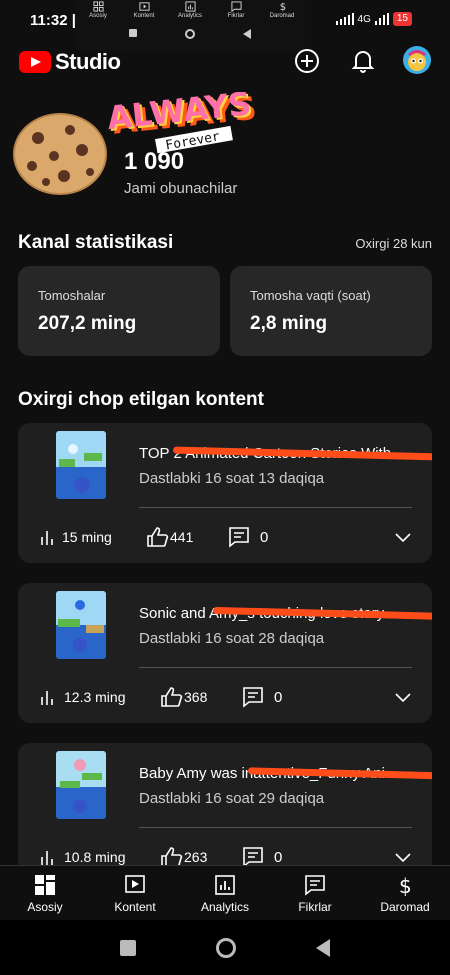 This screenshot has height=975, width=450. Describe the element at coordinates (98, 16) in the screenshot. I see `overlay-label: Asosiy` at that location.